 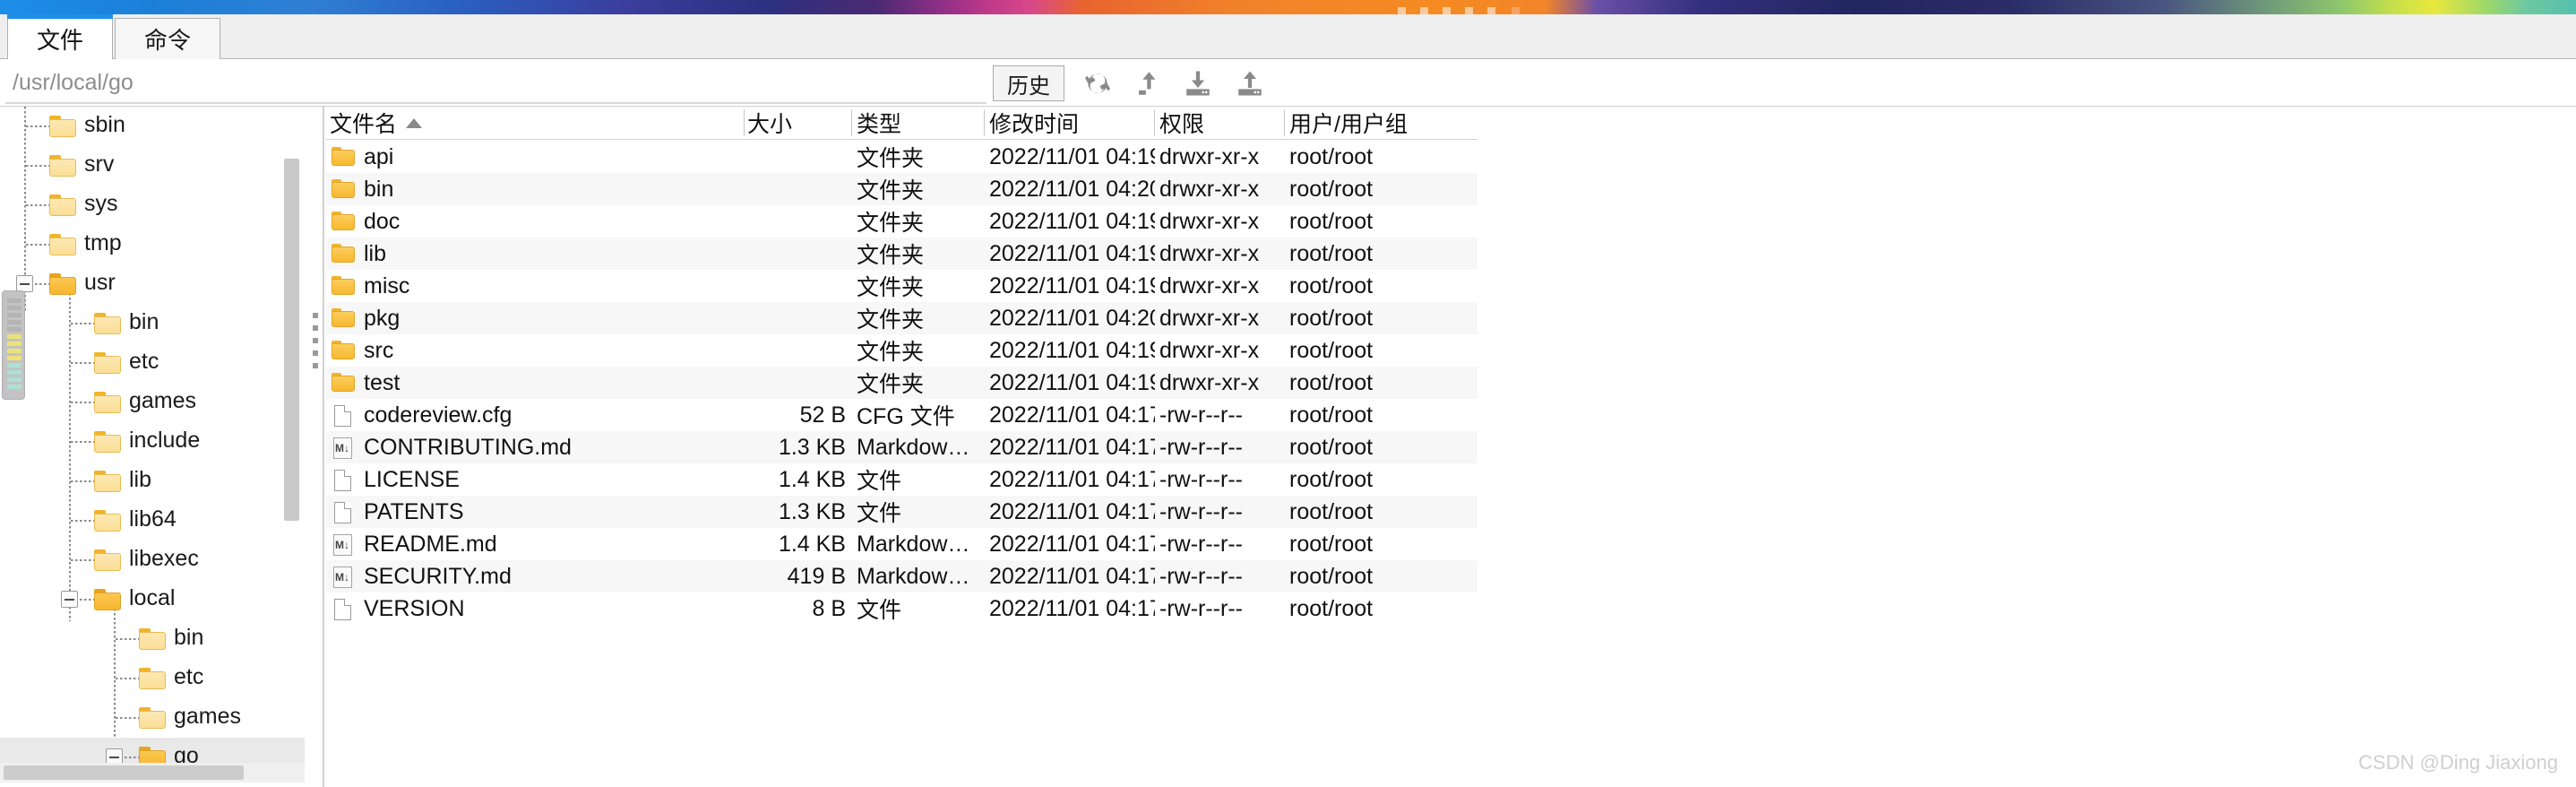 I want to click on file-cell-size: 8 B, so click(x=829, y=608).